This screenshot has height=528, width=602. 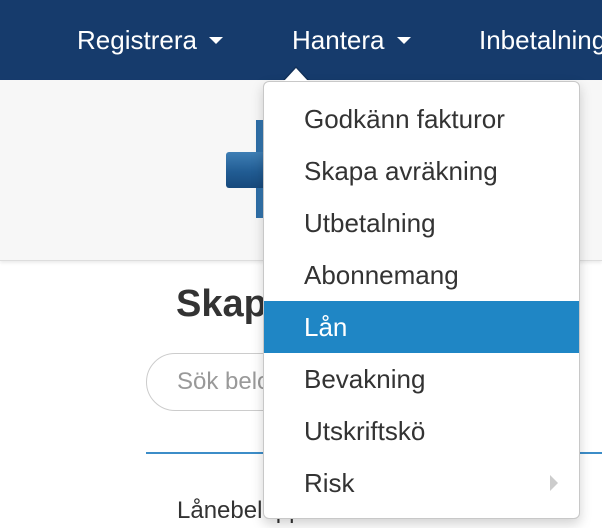 I want to click on menu-item-bevakning: Bevakning, so click(x=421, y=379).